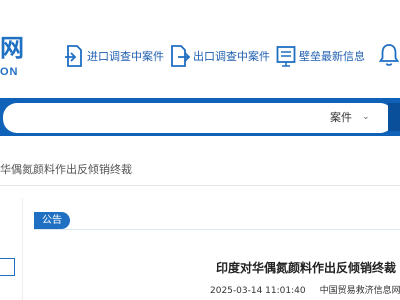 Image resolution: width=400 pixels, height=300 pixels. I want to click on nav-import-cases-label: 进口调查中案件, so click(125, 56).